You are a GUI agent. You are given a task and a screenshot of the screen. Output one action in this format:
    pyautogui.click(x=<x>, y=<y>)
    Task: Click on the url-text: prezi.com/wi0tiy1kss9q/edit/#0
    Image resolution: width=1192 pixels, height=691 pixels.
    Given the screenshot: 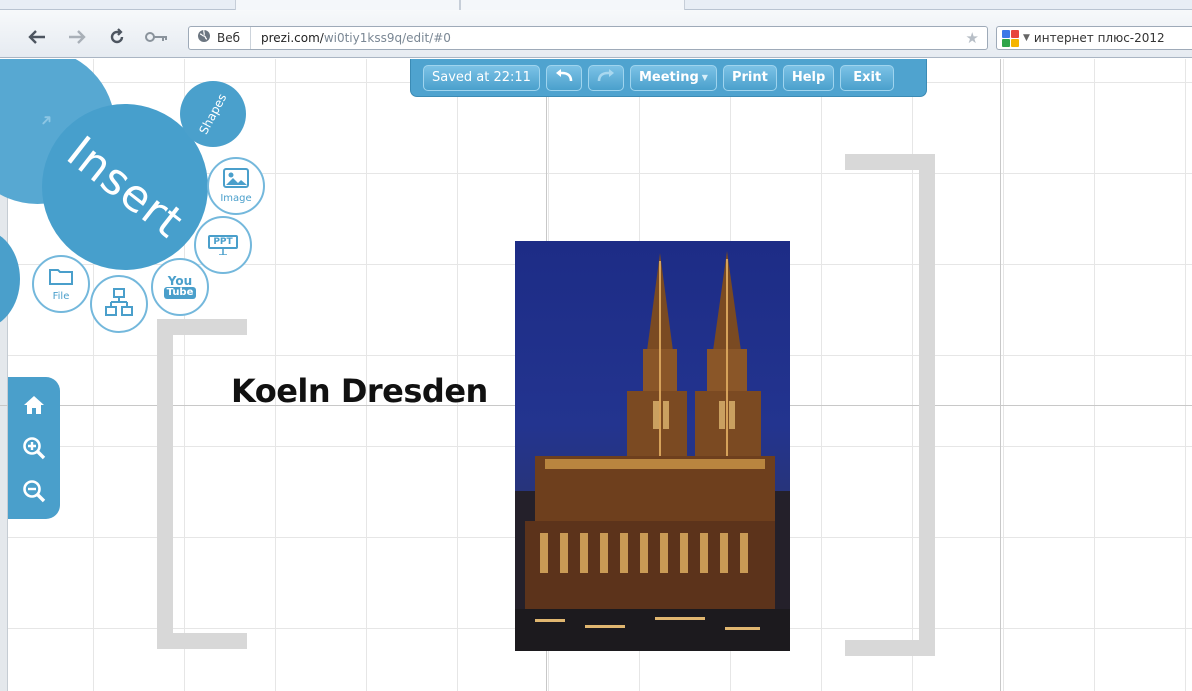 What is the action you would take?
    pyautogui.click(x=351, y=38)
    